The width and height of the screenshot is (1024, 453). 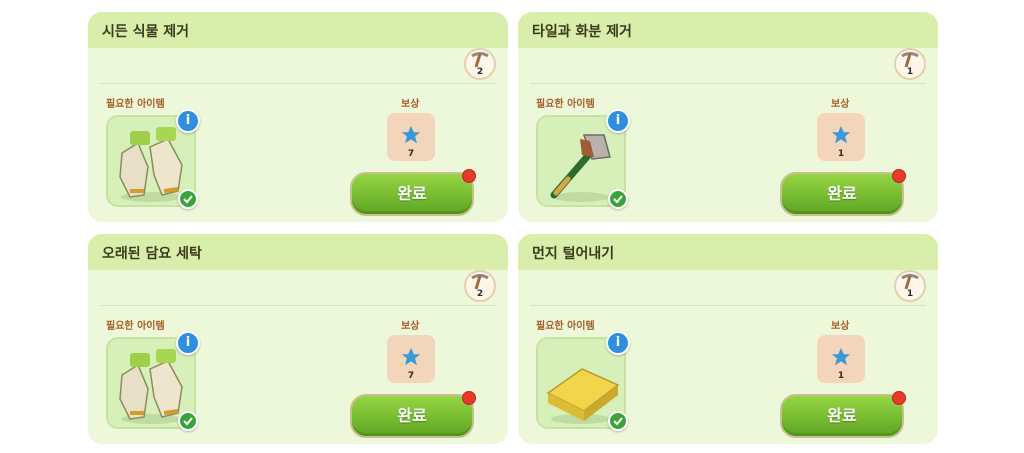 I want to click on task-title: 오래된 담요 세탁, so click(x=152, y=254).